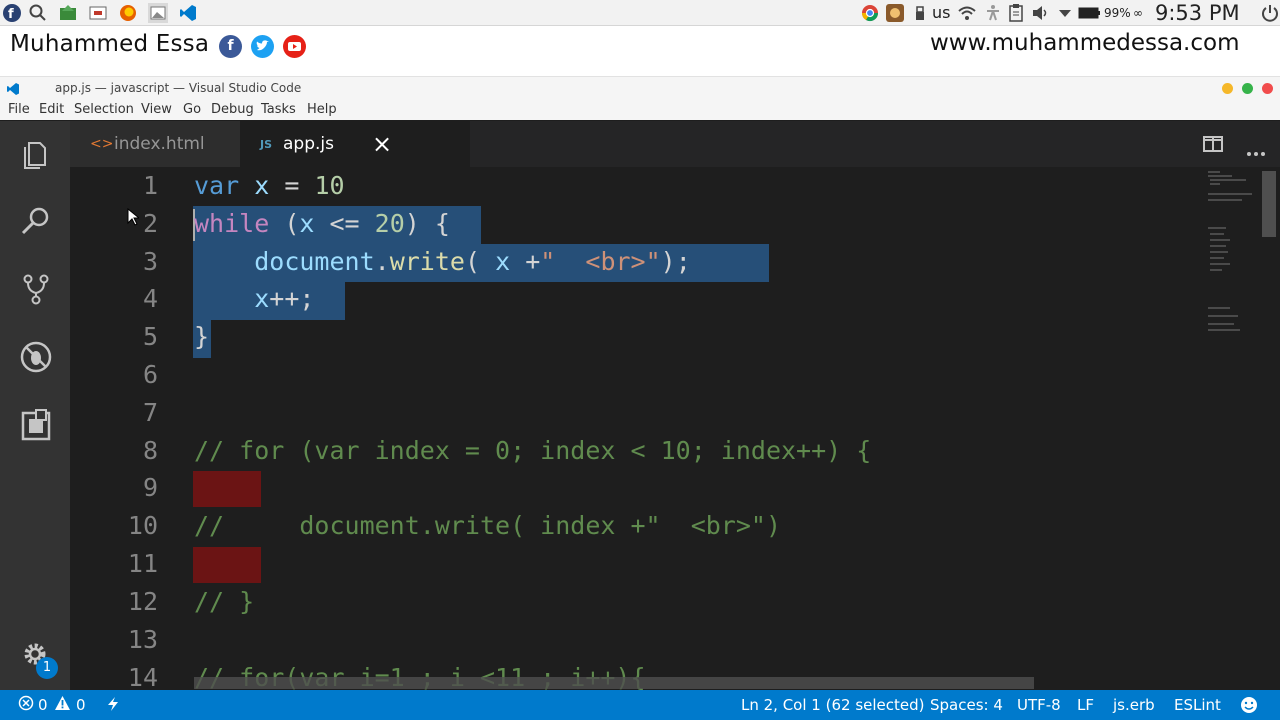 This screenshot has height=720, width=1280. What do you see at coordinates (232, 109) in the screenshot?
I see `menu-debug: Debug` at bounding box center [232, 109].